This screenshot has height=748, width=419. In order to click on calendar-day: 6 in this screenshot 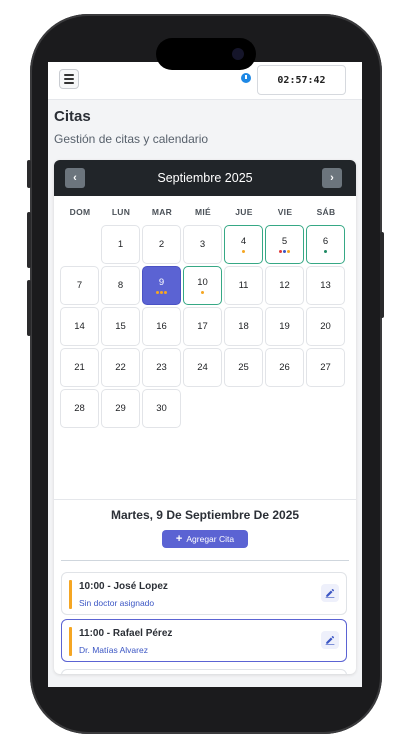, I will do `click(325, 244)`.